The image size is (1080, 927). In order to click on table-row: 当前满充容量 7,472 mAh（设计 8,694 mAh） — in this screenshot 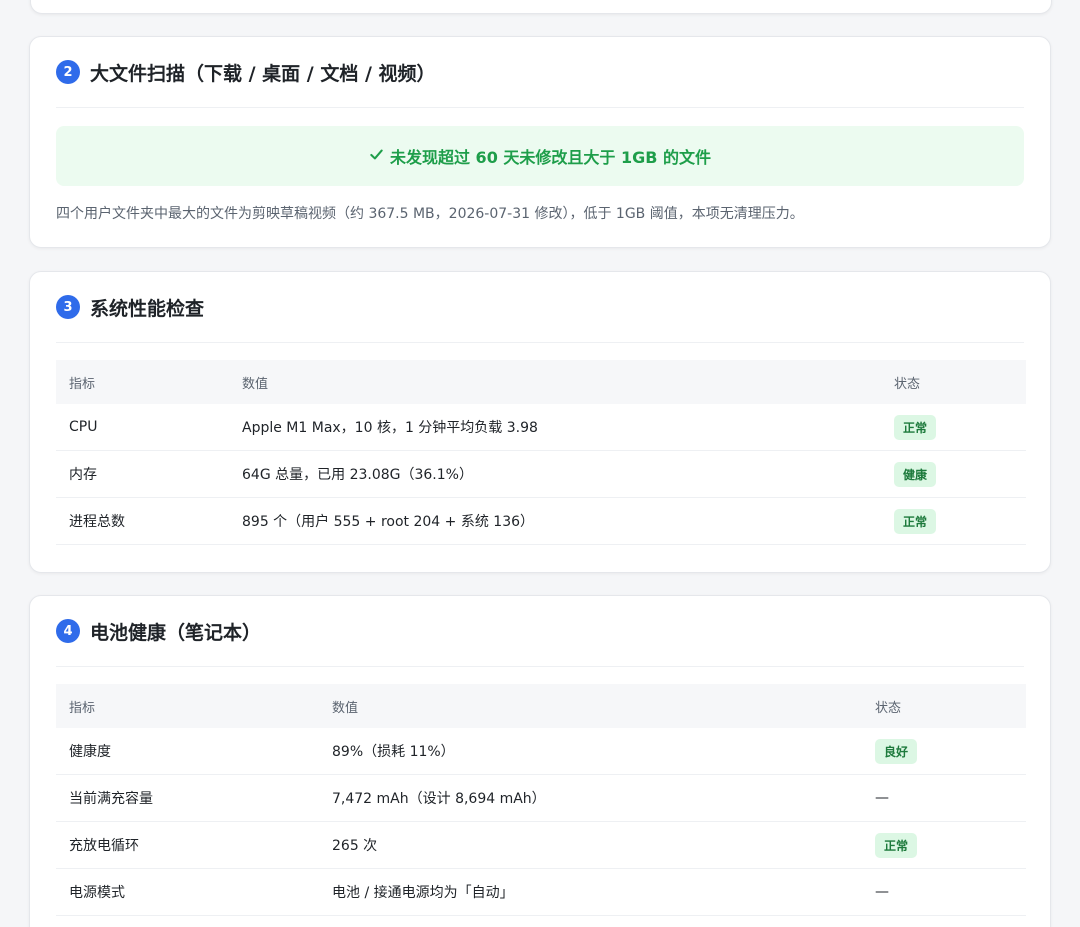, I will do `click(541, 798)`.